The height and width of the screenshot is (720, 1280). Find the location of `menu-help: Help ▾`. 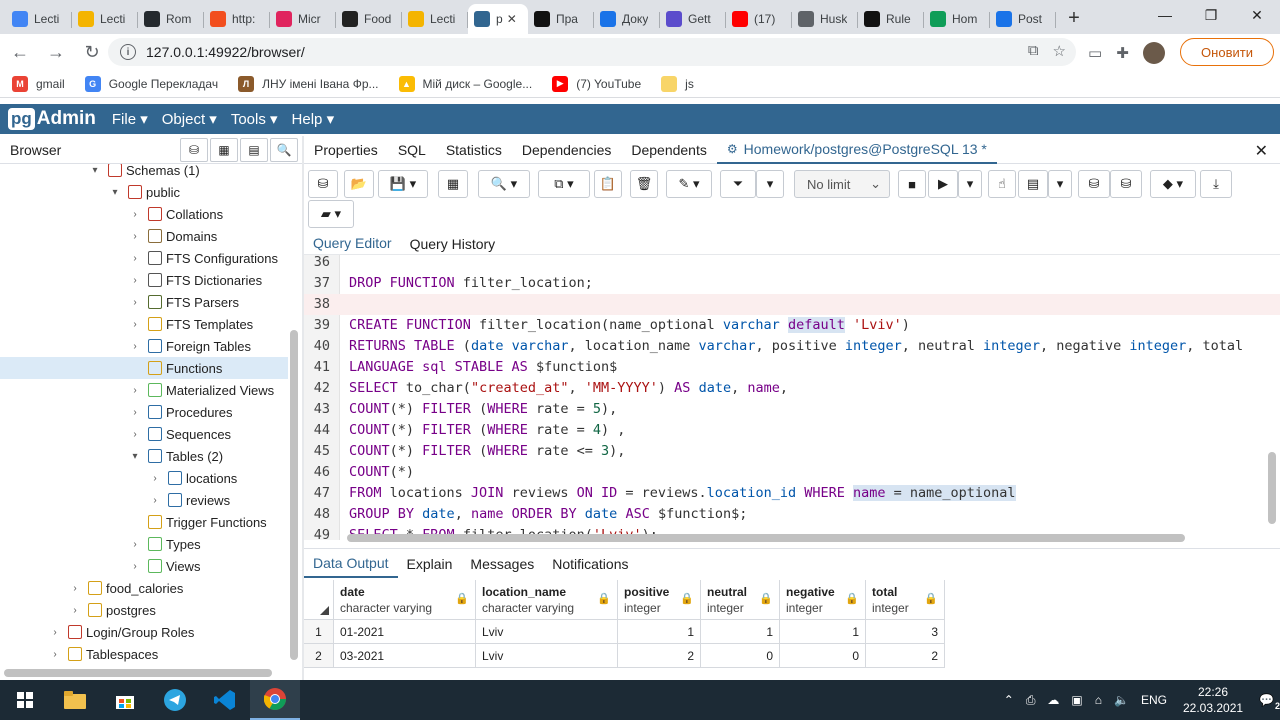

menu-help: Help ▾ is located at coordinates (313, 119).